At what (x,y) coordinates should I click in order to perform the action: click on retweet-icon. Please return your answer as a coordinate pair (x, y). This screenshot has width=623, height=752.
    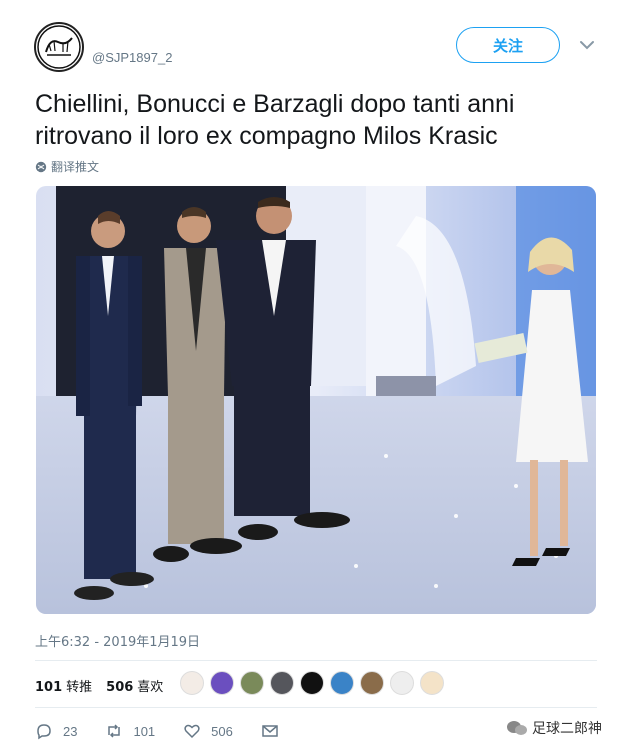
    Looking at the image, I should click on (114, 731).